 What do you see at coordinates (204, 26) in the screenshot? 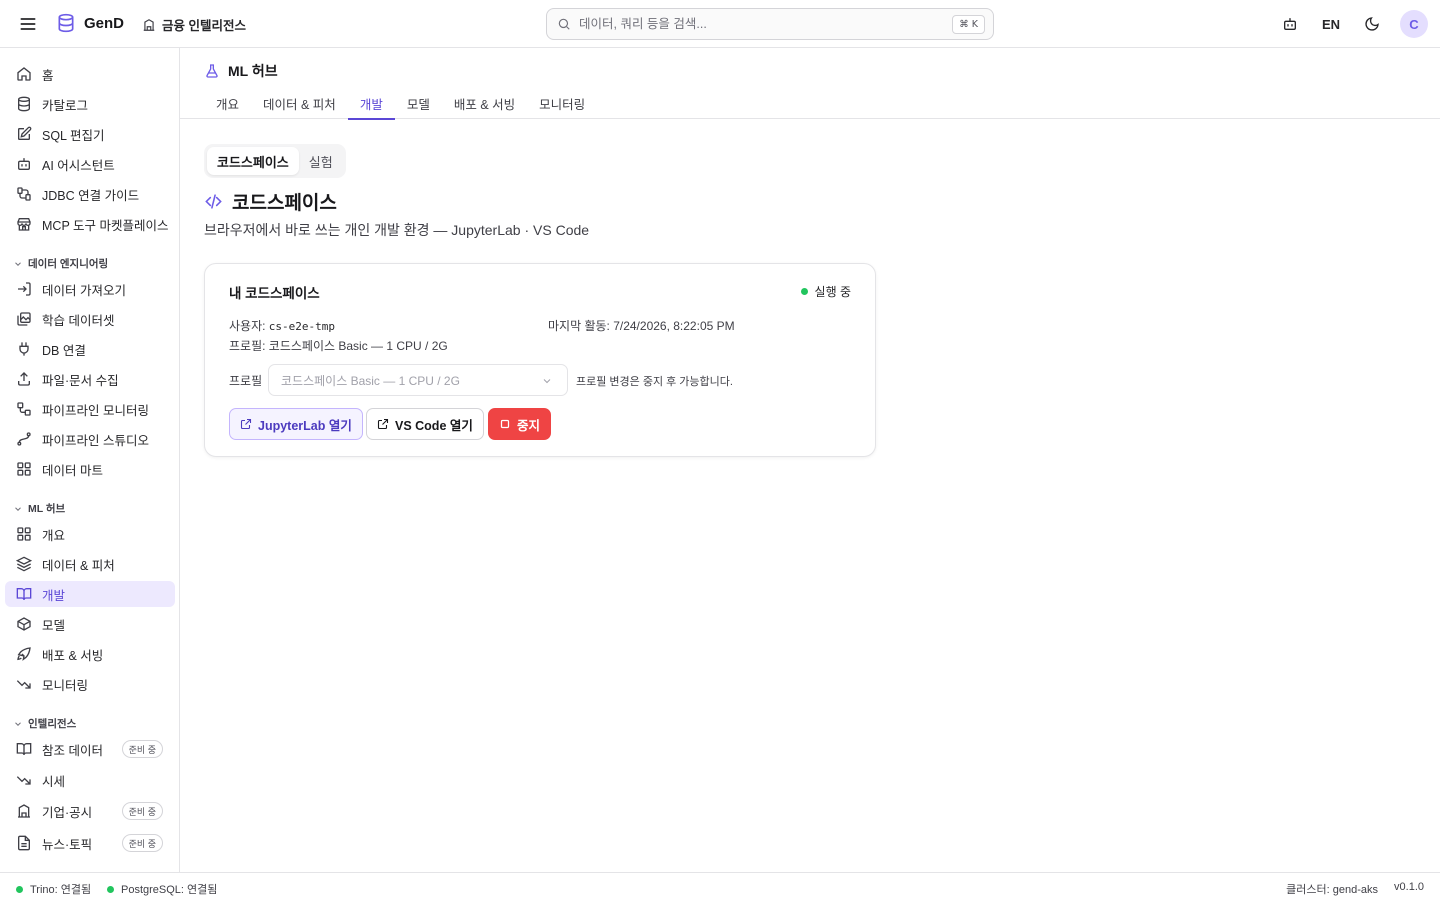
I see `workspace-name: 금융 인텔리전스` at bounding box center [204, 26].